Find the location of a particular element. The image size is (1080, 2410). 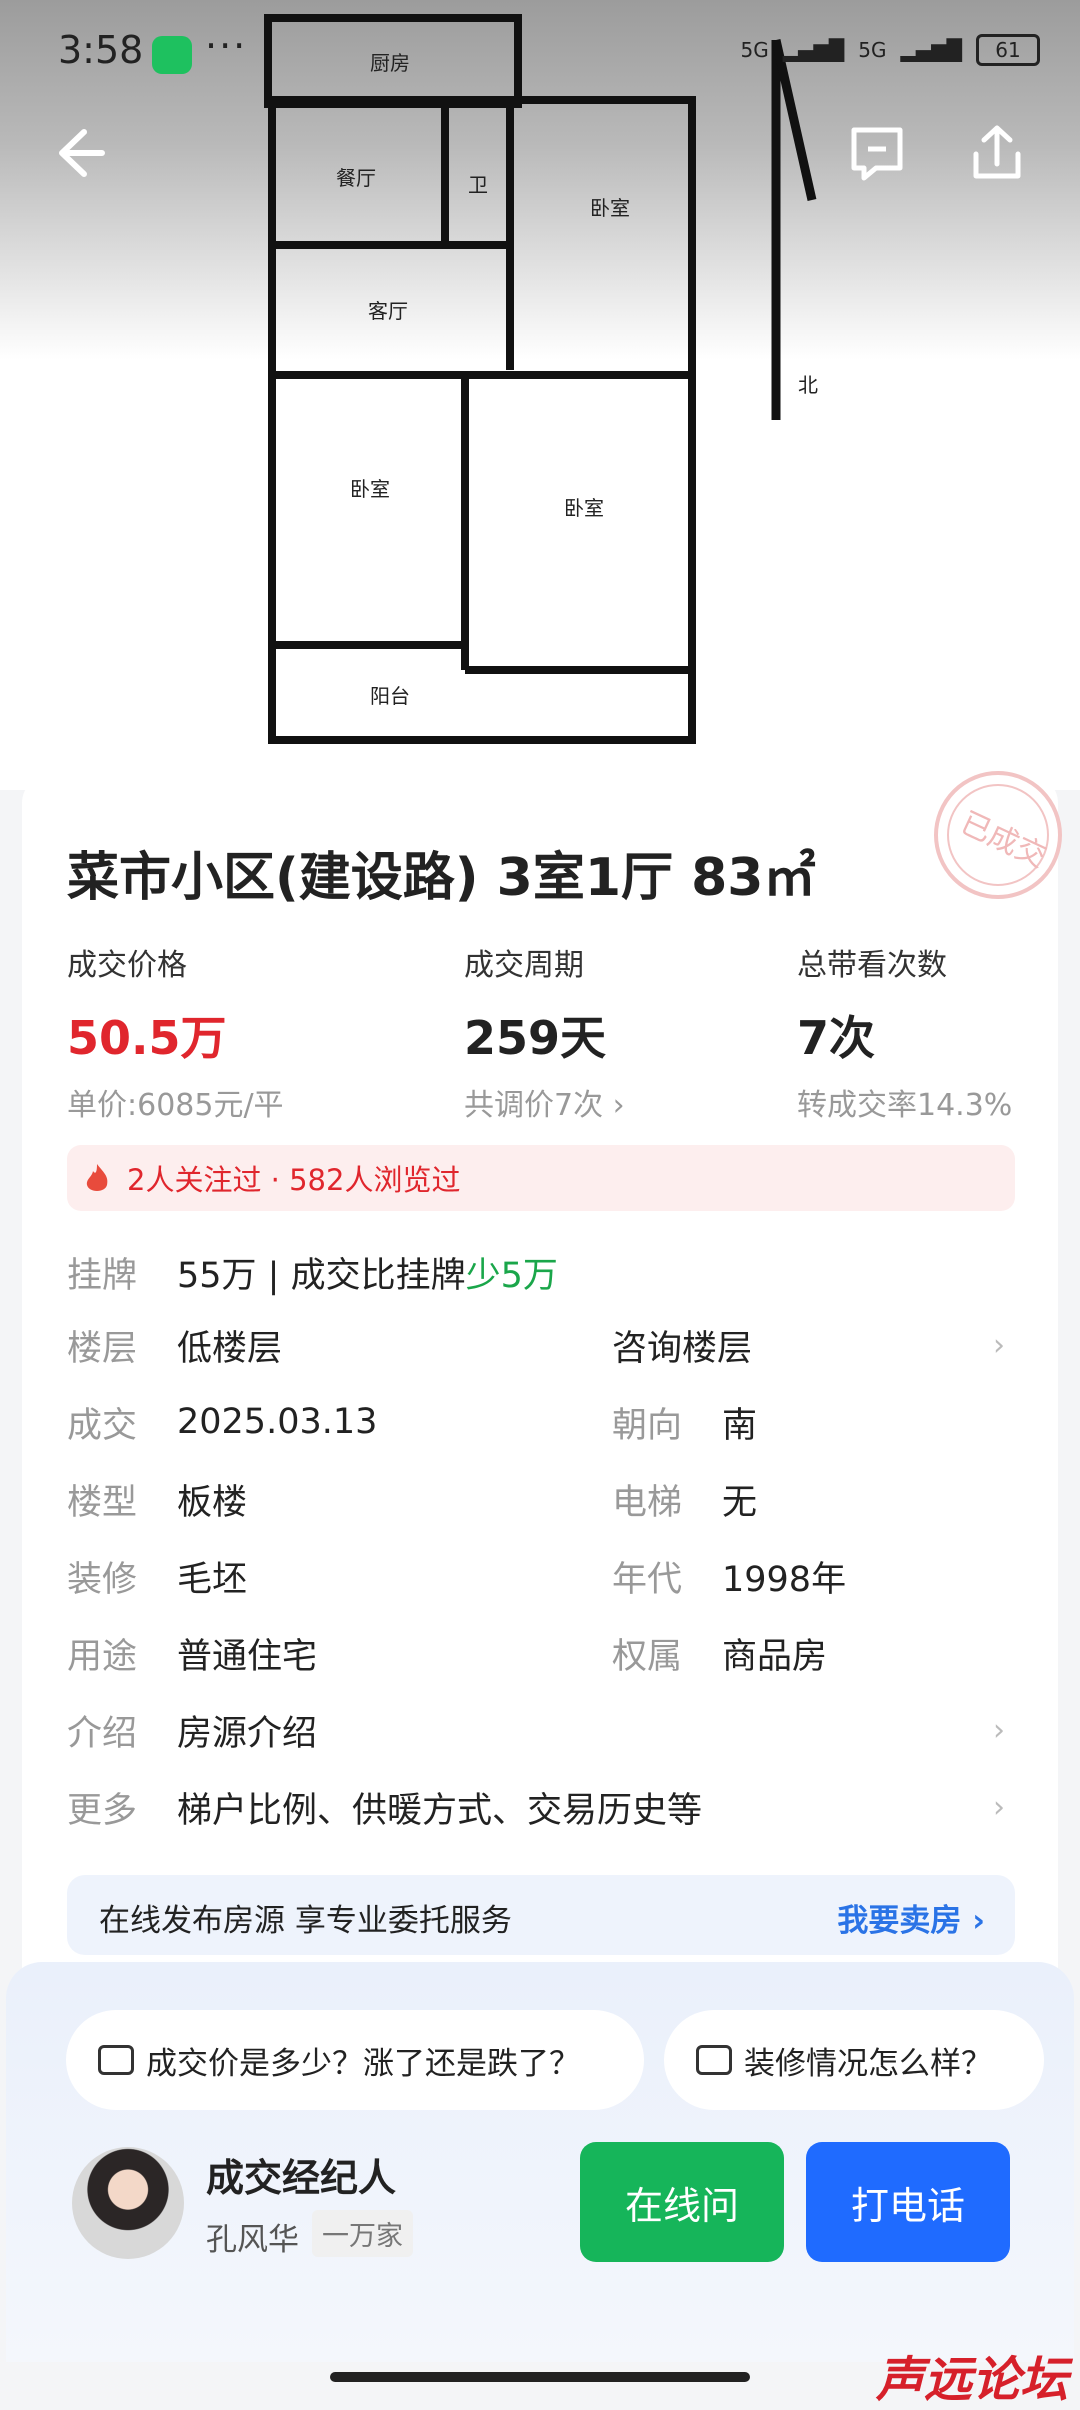

stat-label: 成交价格 is located at coordinates (127, 965).